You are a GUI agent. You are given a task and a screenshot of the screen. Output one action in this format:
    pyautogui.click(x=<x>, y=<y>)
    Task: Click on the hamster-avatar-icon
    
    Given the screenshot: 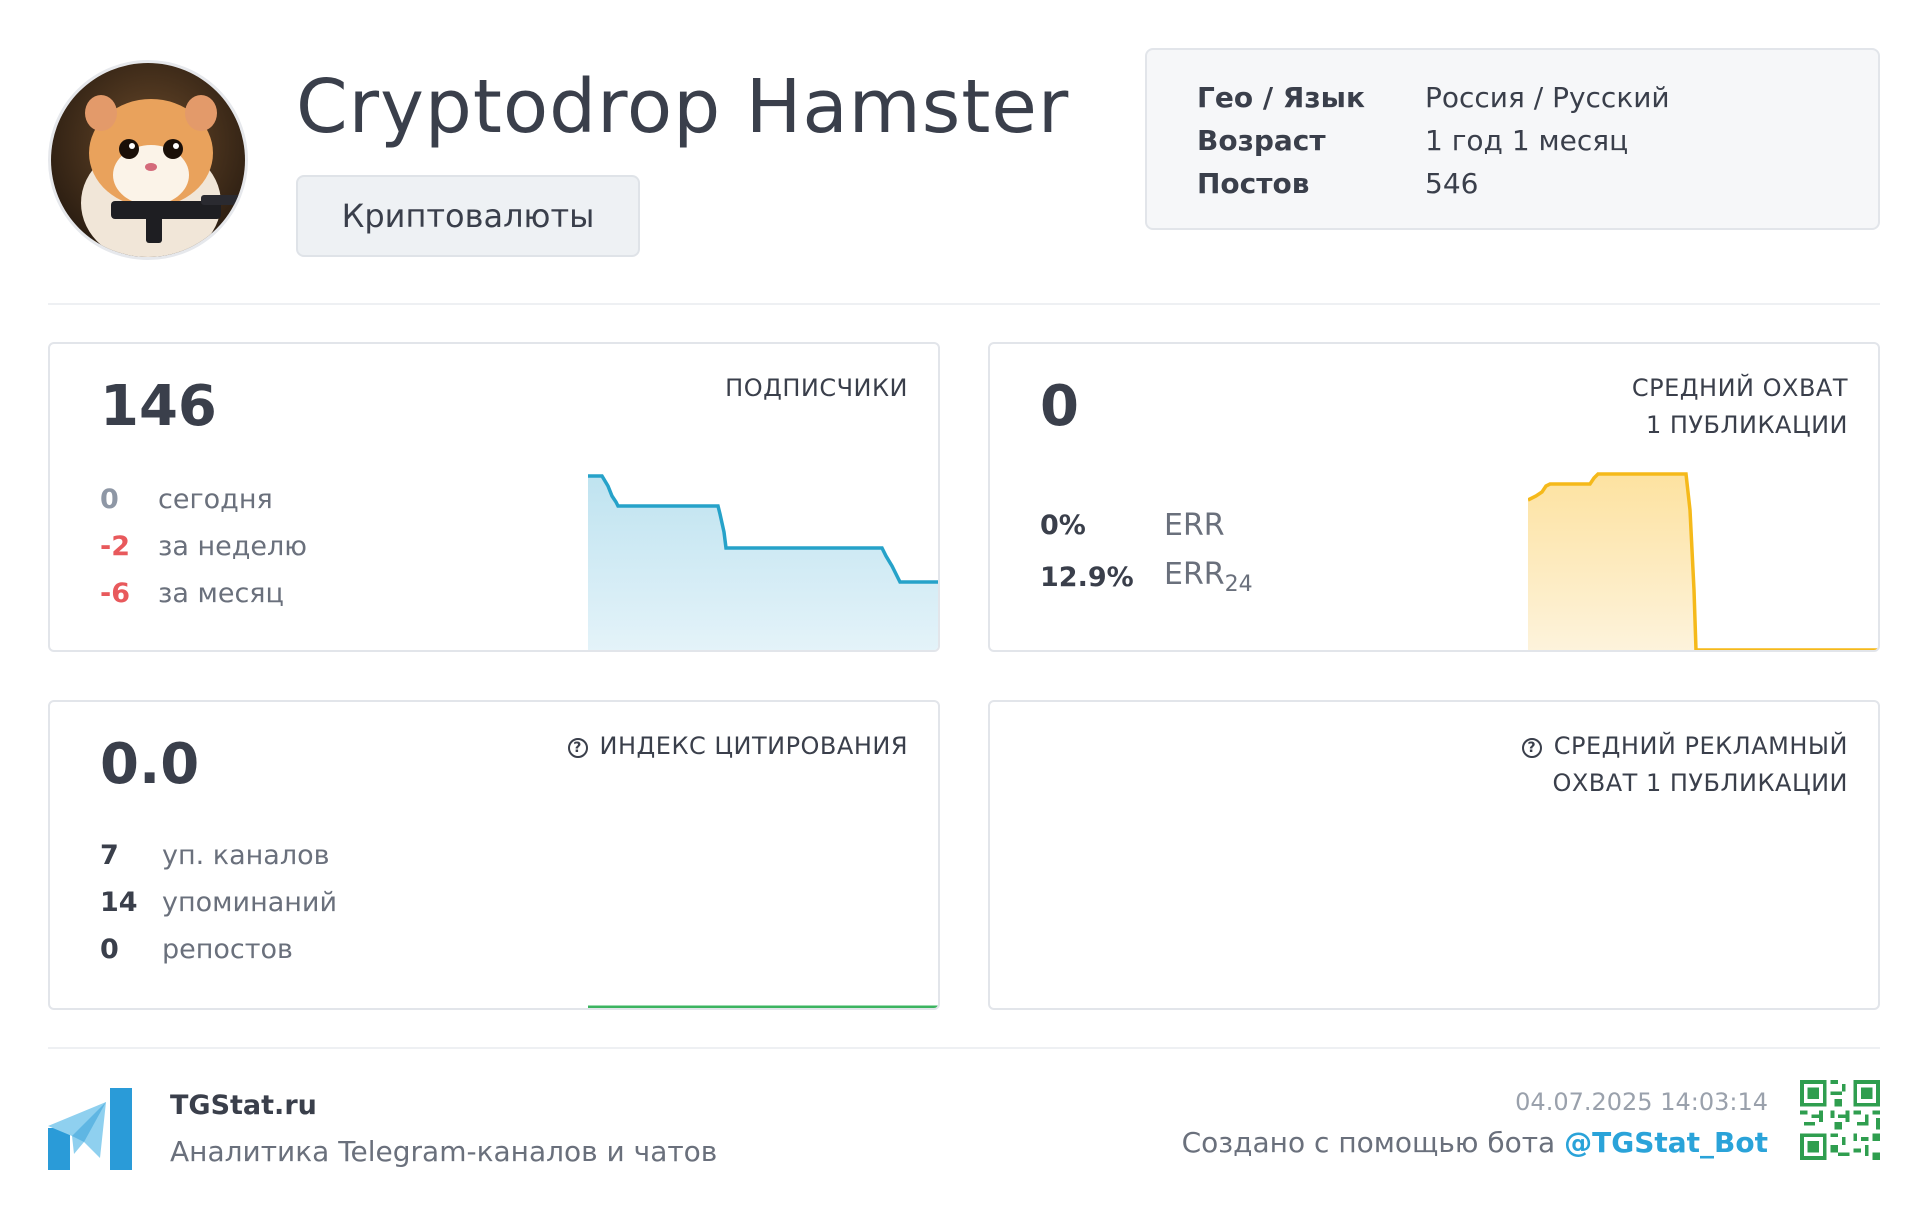 What is the action you would take?
    pyautogui.click(x=148, y=160)
    